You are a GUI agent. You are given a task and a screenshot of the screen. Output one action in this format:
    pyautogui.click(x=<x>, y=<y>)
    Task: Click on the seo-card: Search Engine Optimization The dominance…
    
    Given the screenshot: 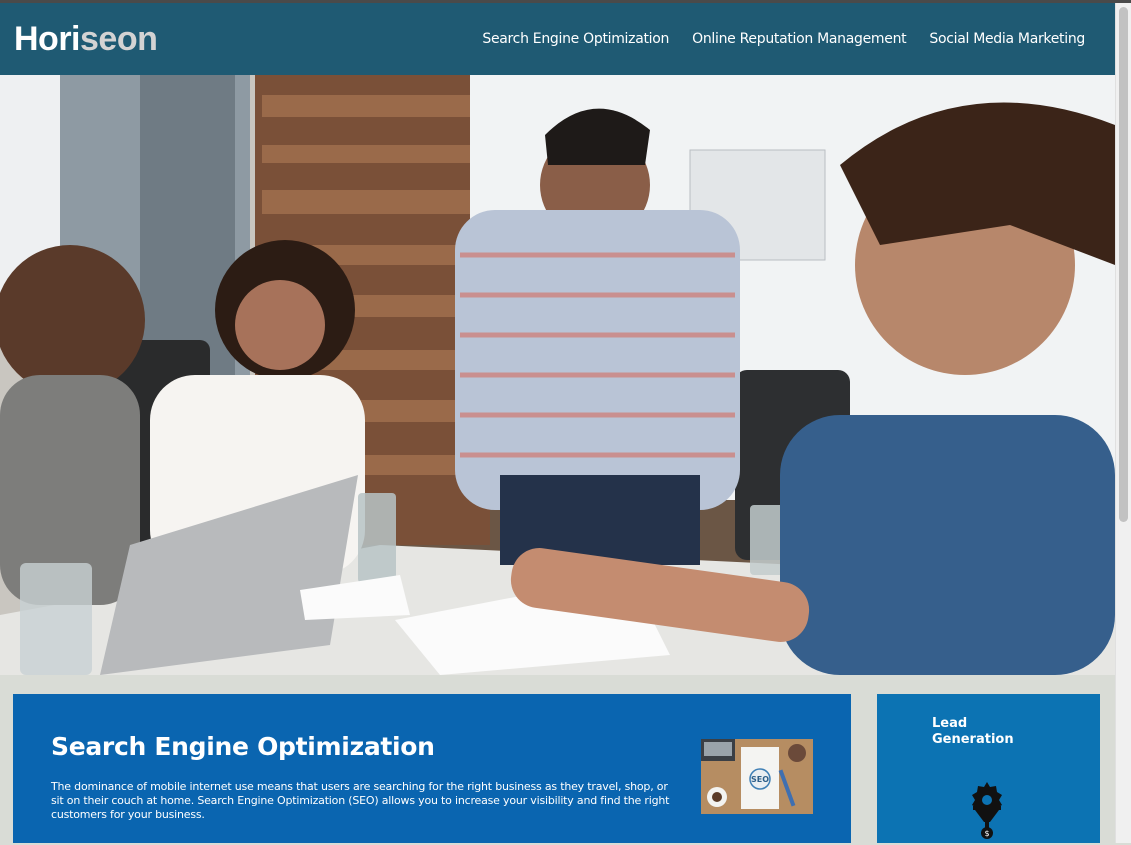 What is the action you would take?
    pyautogui.click(x=432, y=768)
    